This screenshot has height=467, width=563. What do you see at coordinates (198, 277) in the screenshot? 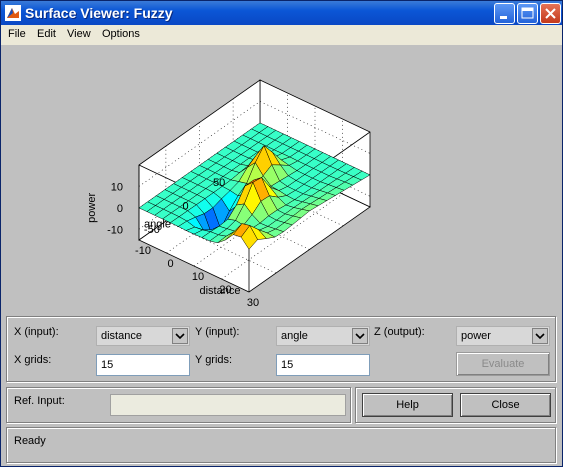
I see `x-tick-label: 10` at bounding box center [198, 277].